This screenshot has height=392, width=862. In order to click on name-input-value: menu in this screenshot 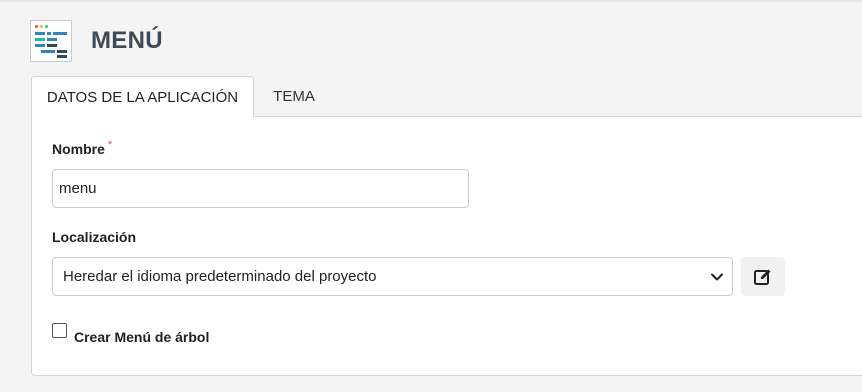, I will do `click(78, 188)`.